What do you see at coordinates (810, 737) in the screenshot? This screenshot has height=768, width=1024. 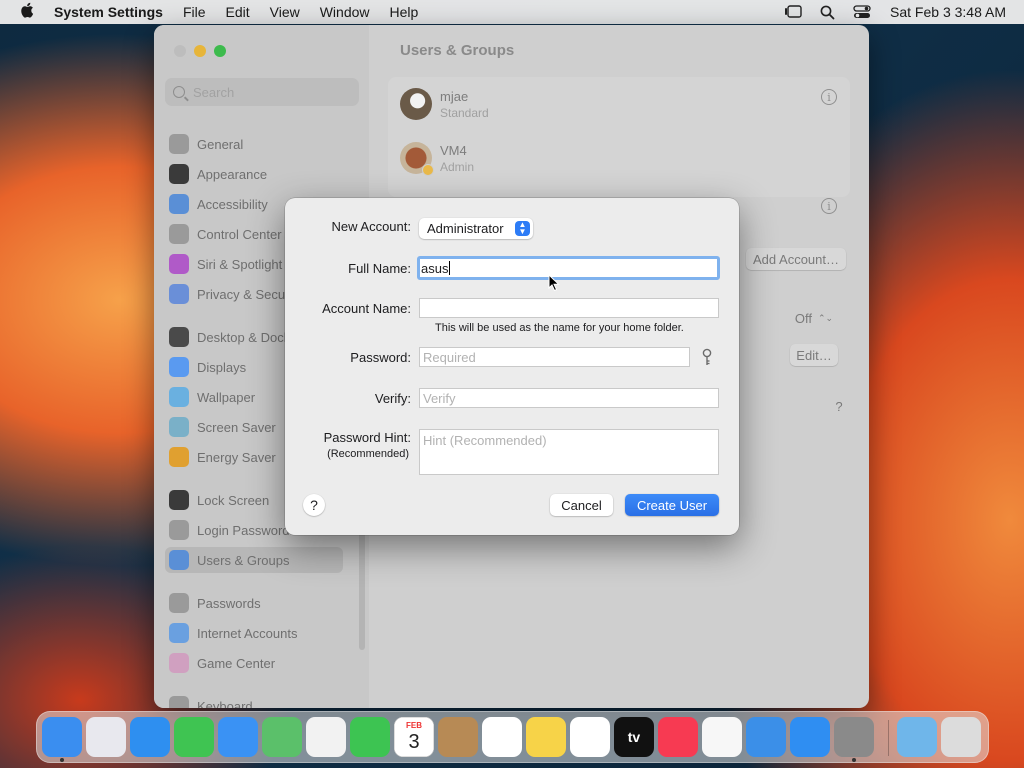 I see `app-store-icon` at bounding box center [810, 737].